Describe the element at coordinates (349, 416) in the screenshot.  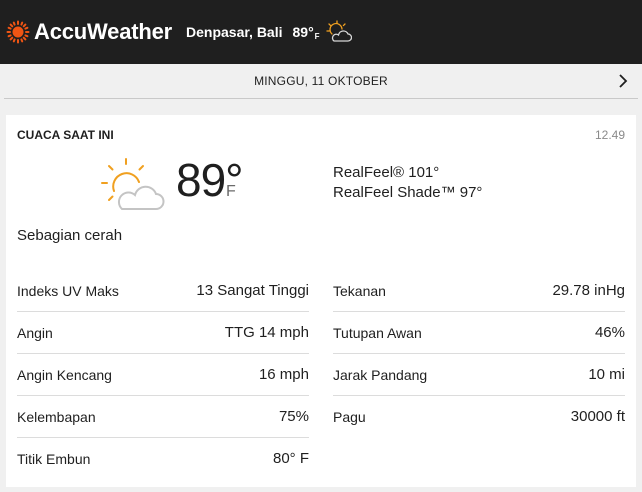
I see `detail-label: Pagu` at that location.